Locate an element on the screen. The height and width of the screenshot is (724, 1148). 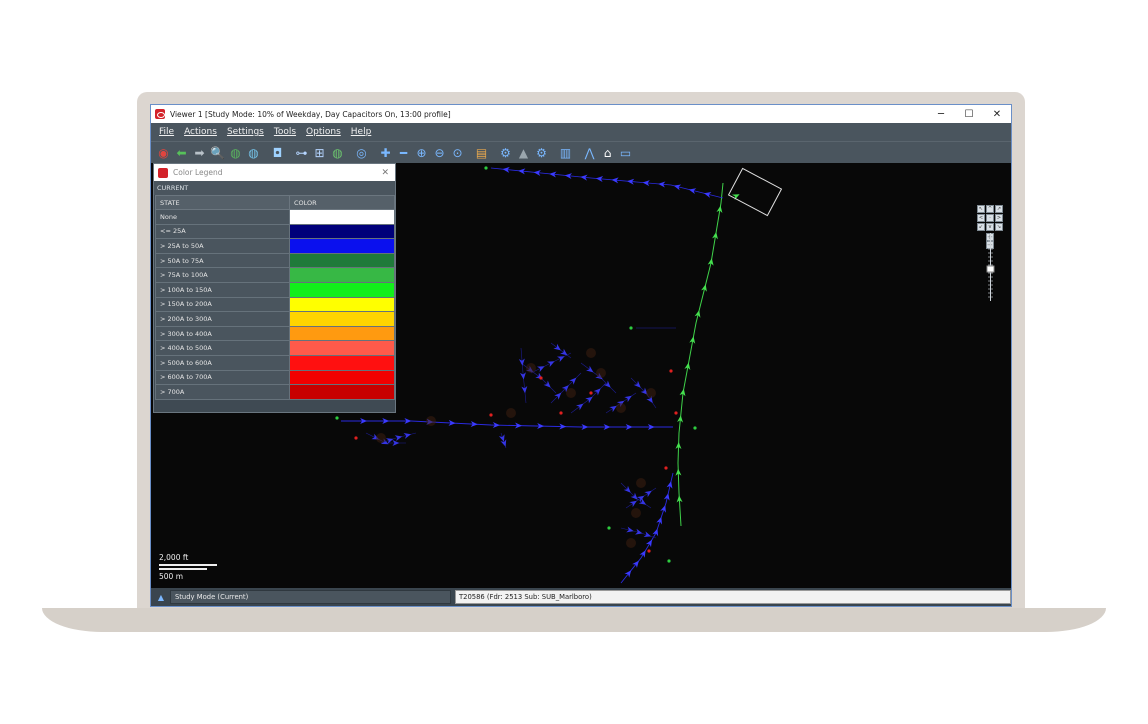
globe-refresh-icon: ◍ is located at coordinates (253, 152).